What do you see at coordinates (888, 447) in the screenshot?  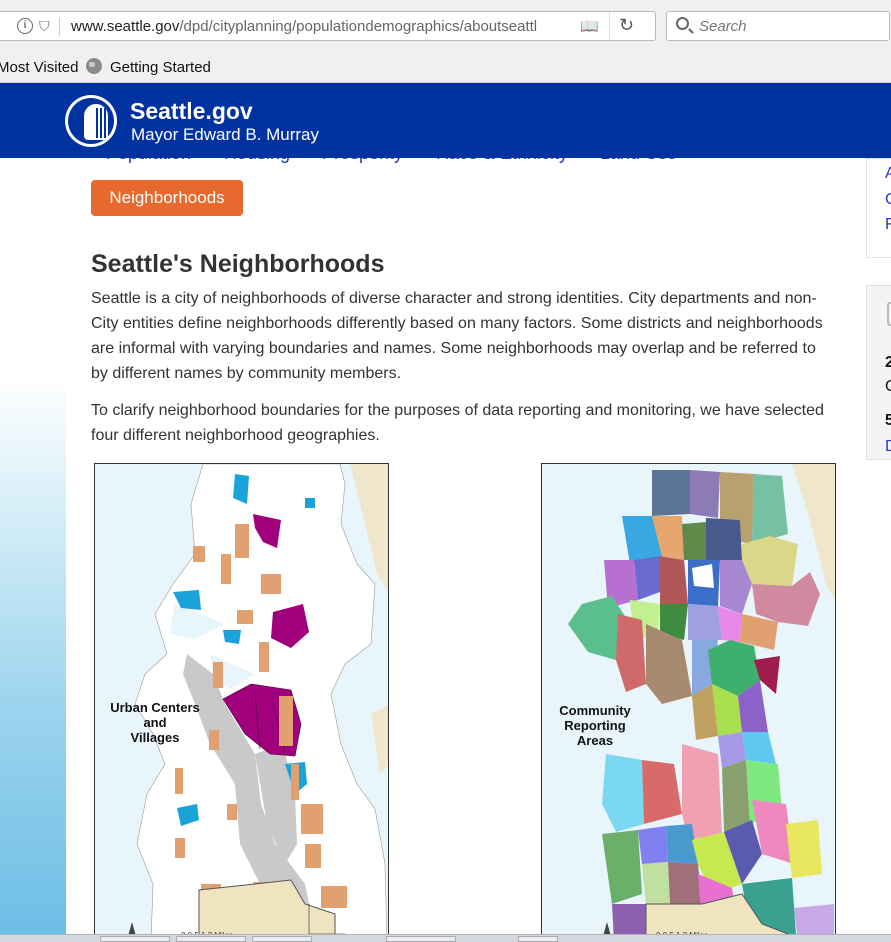 I see `sidebar-stat-link: D` at bounding box center [888, 447].